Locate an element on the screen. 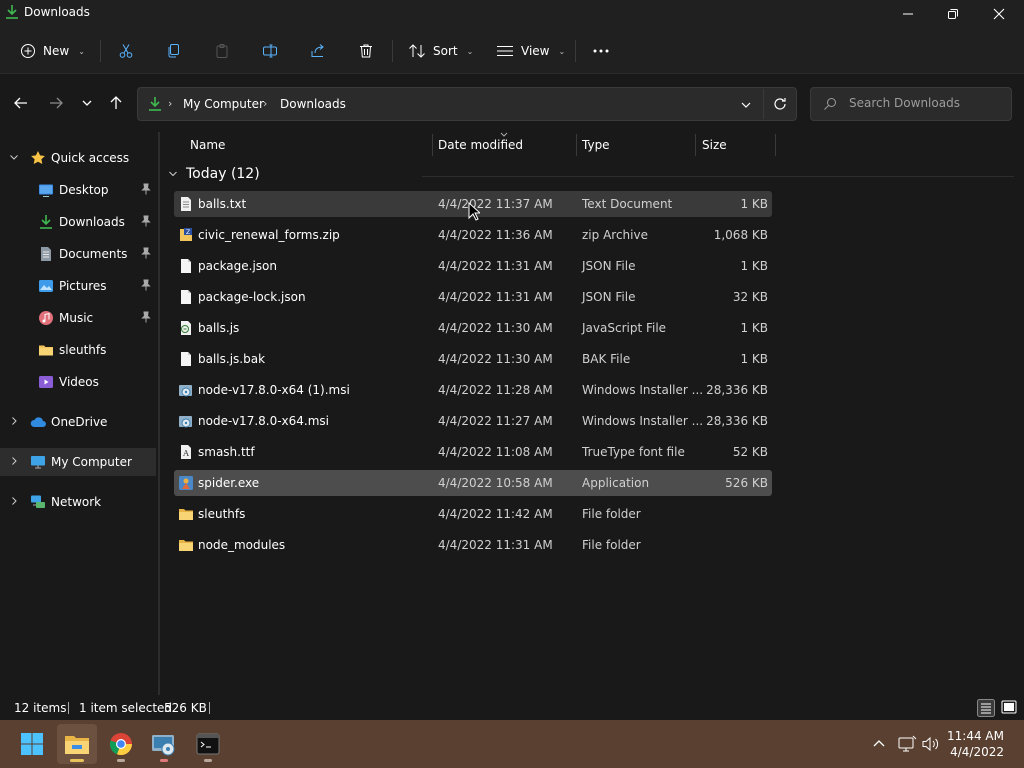  sidebar-item-pictures: Pictures is located at coordinates (78, 286).